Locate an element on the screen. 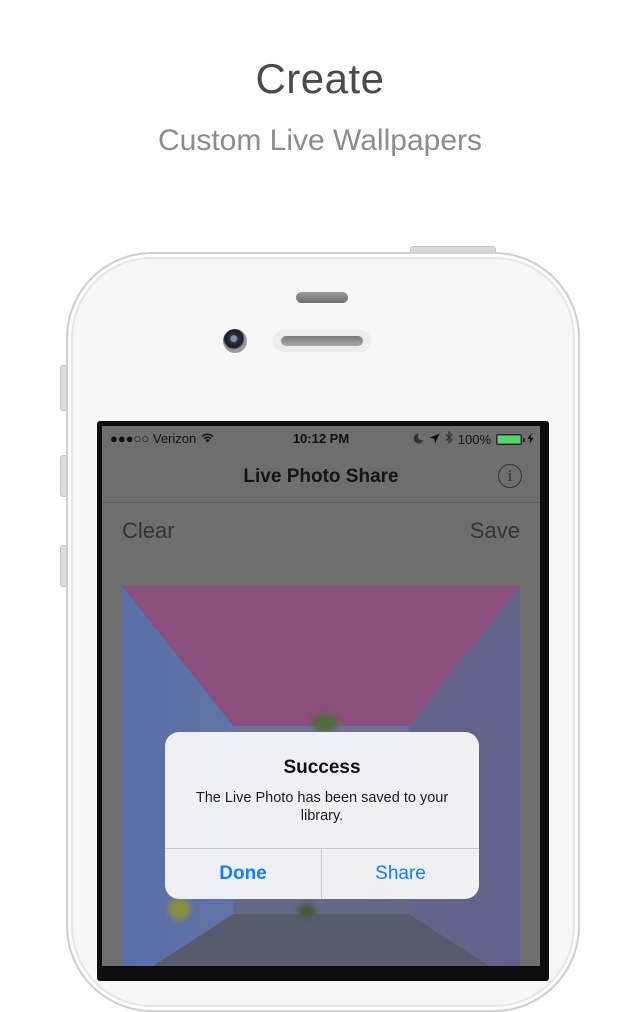  info-icon: i is located at coordinates (510, 476).